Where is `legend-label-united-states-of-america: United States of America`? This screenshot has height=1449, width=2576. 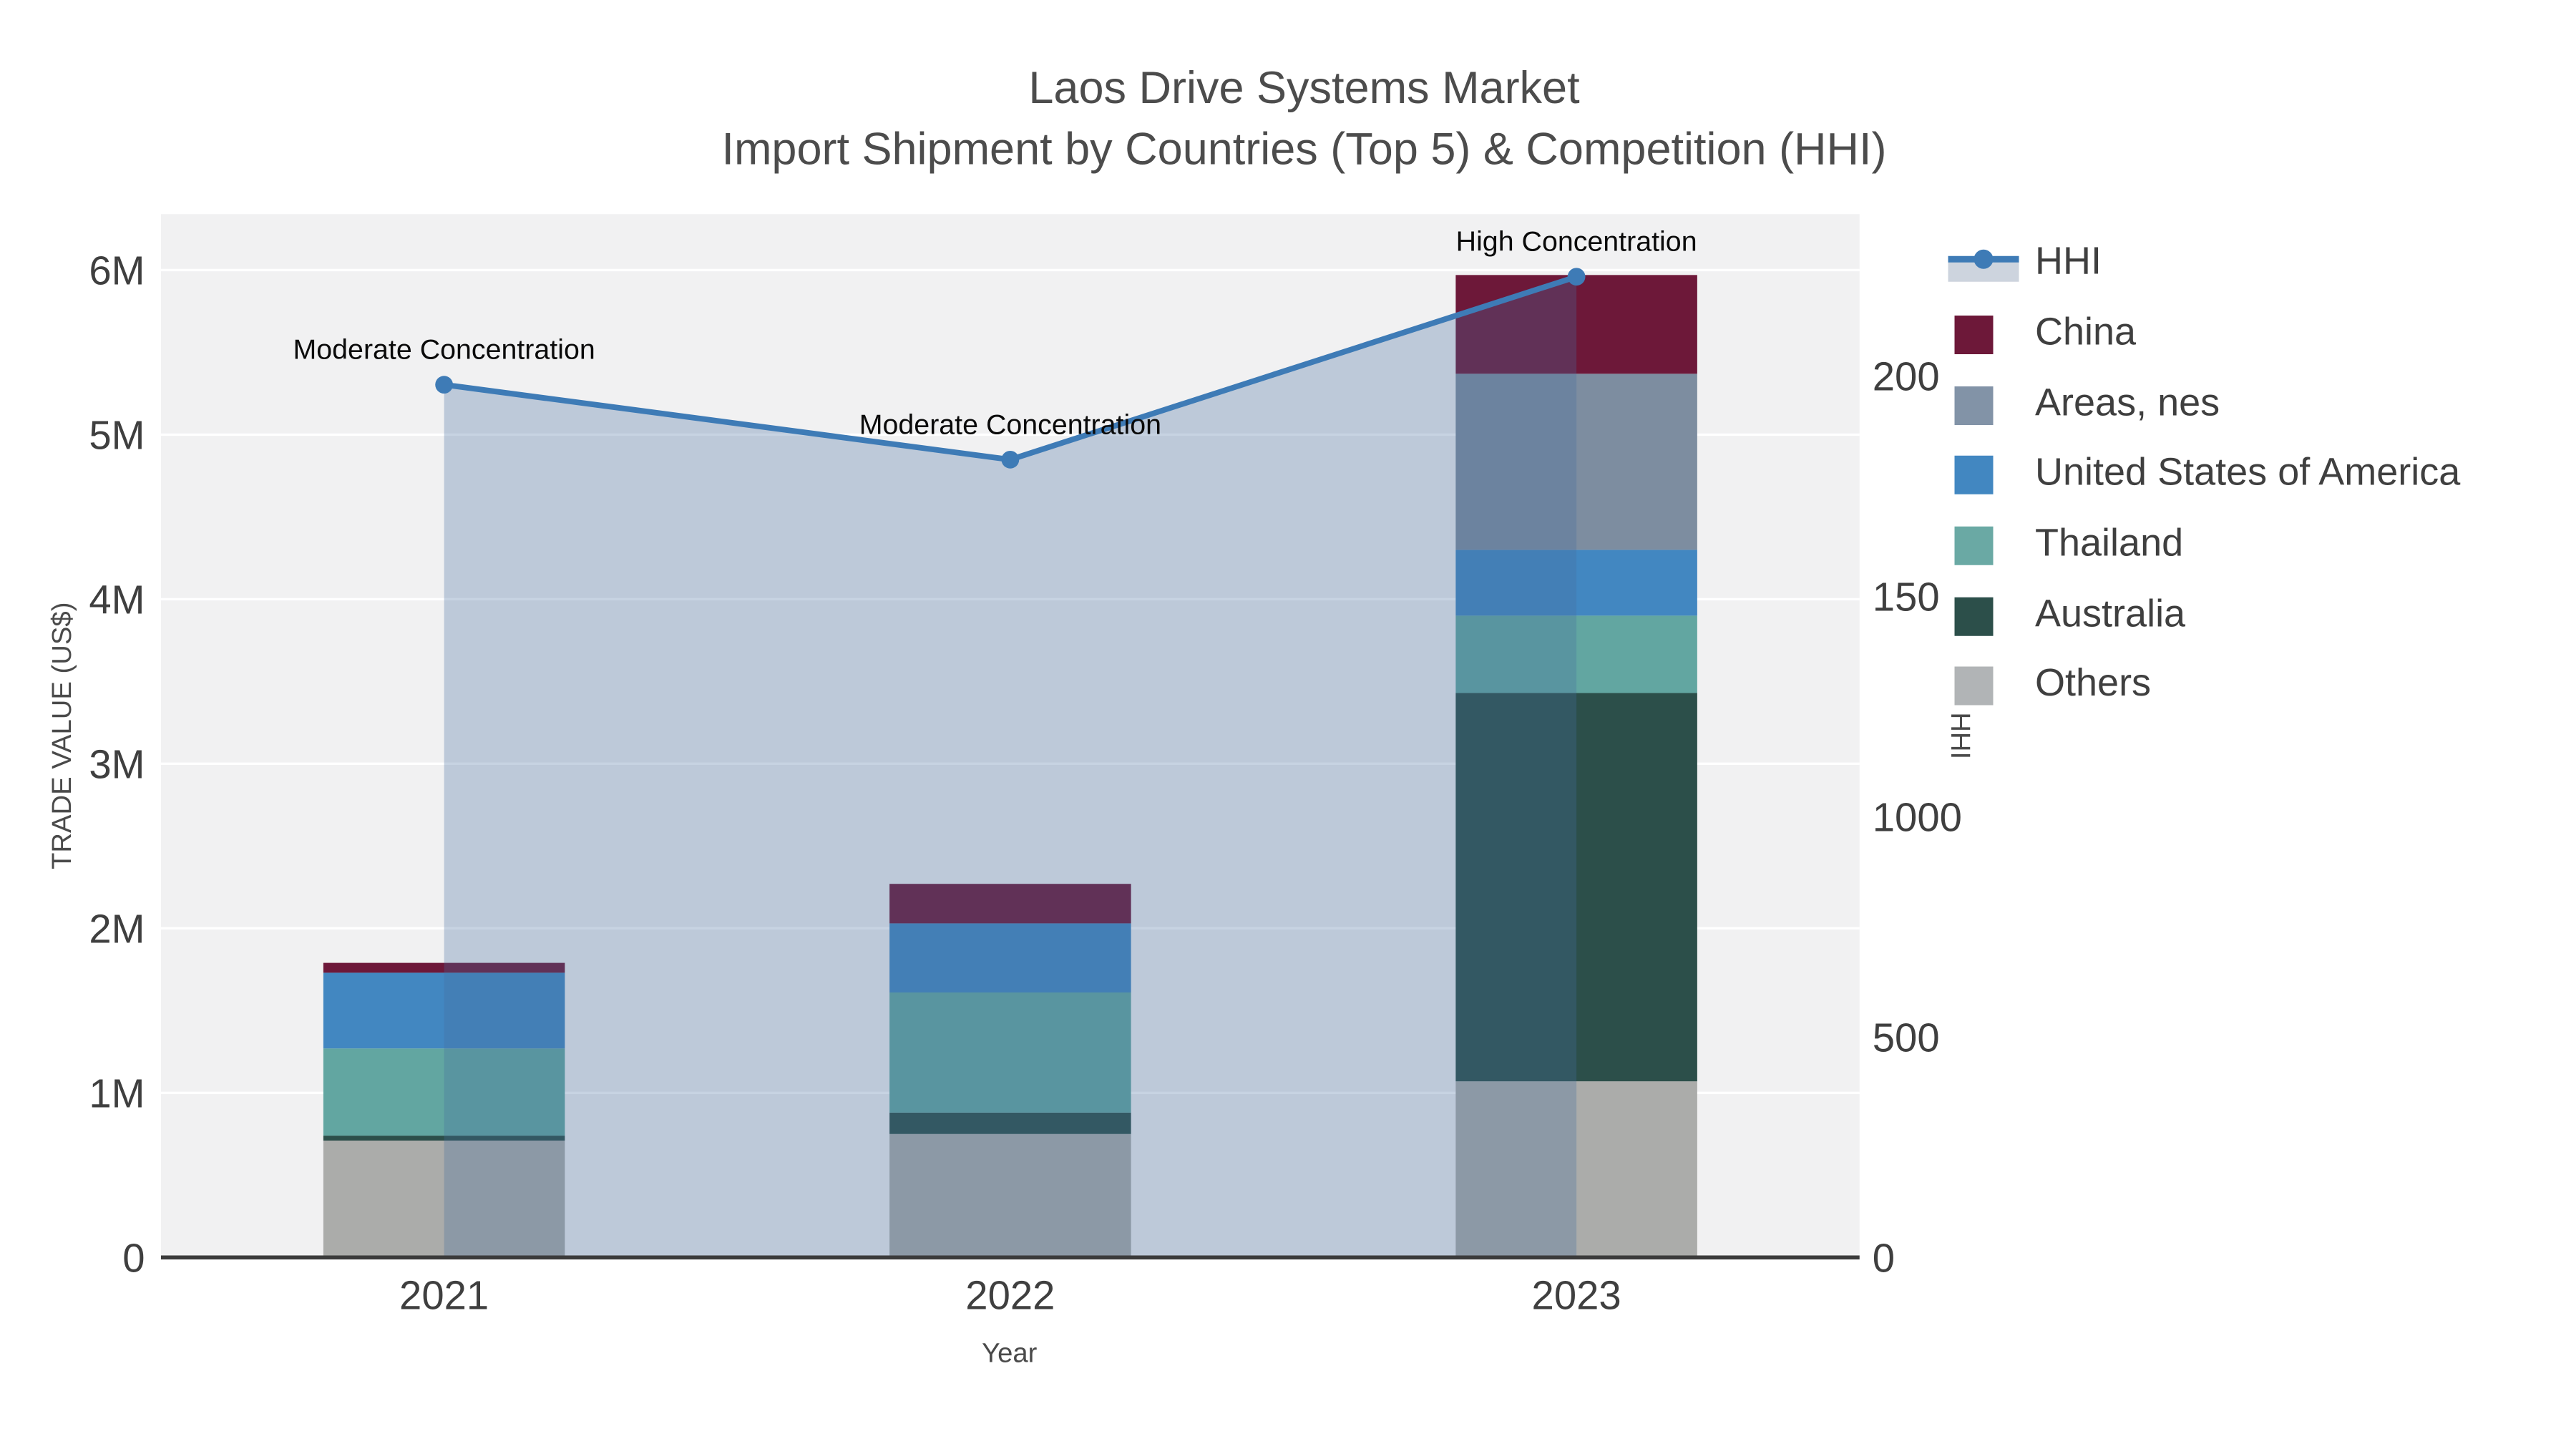 legend-label-united-states-of-america: United States of America is located at coordinates (2248, 471).